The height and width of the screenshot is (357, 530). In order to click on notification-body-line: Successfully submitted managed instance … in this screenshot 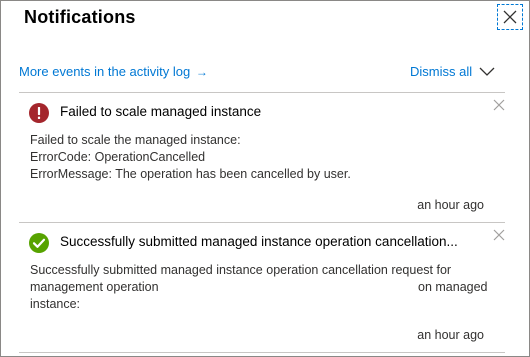, I will do `click(241, 270)`.